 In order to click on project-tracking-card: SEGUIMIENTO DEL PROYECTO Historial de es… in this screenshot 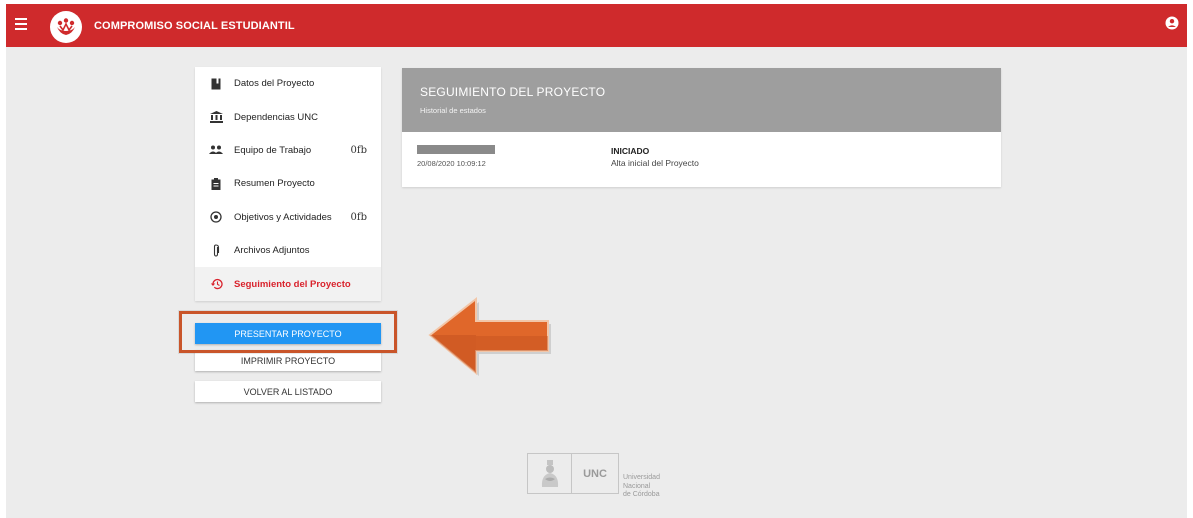, I will do `click(701, 127)`.